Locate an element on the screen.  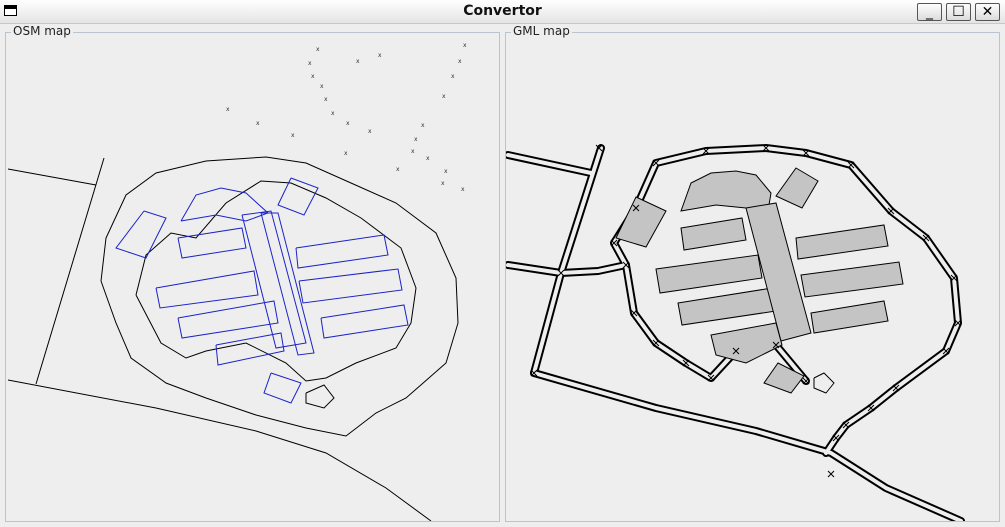
minimize-icon: _ is located at coordinates (929, 12).